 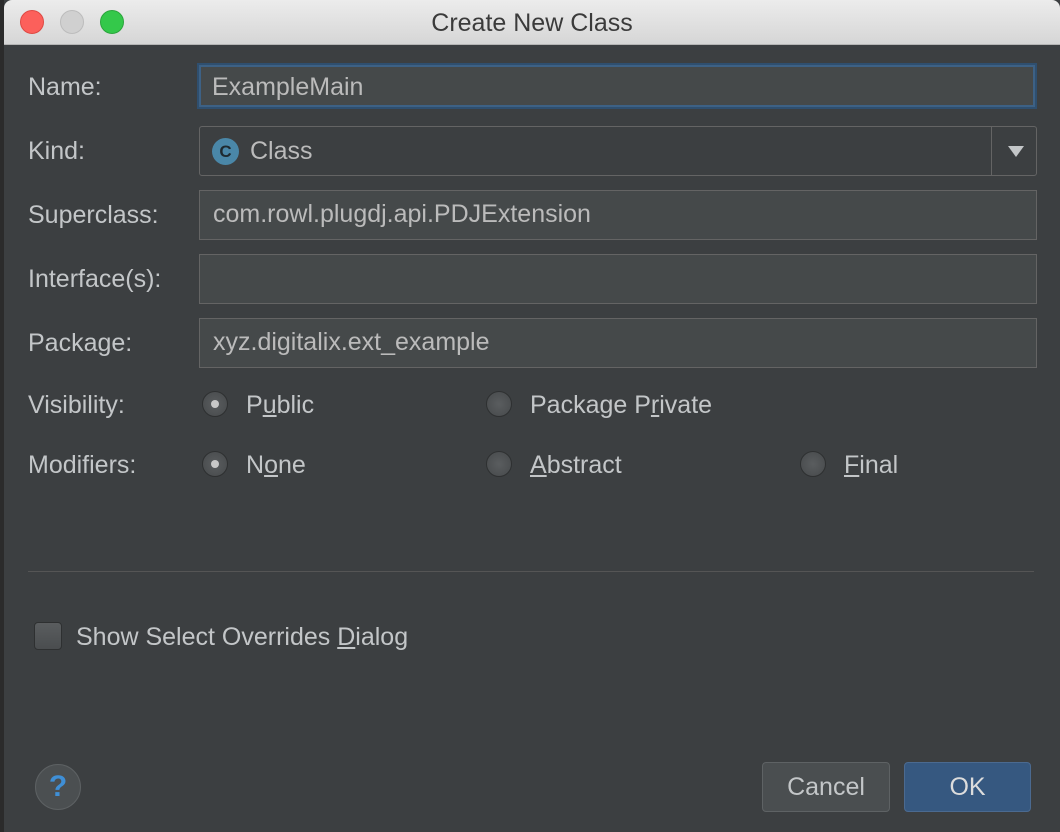 What do you see at coordinates (56, 151) in the screenshot?
I see `kind-label: Kind:` at bounding box center [56, 151].